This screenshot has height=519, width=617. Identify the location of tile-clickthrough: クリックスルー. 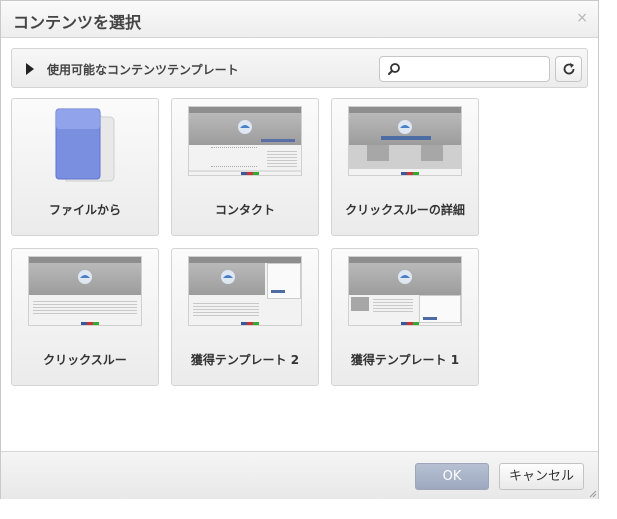
(85, 317).